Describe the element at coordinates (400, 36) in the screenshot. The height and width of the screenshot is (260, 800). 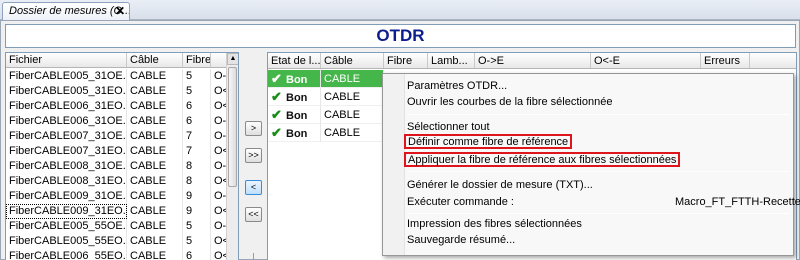
I see `otdr-banner: OTDR` at that location.